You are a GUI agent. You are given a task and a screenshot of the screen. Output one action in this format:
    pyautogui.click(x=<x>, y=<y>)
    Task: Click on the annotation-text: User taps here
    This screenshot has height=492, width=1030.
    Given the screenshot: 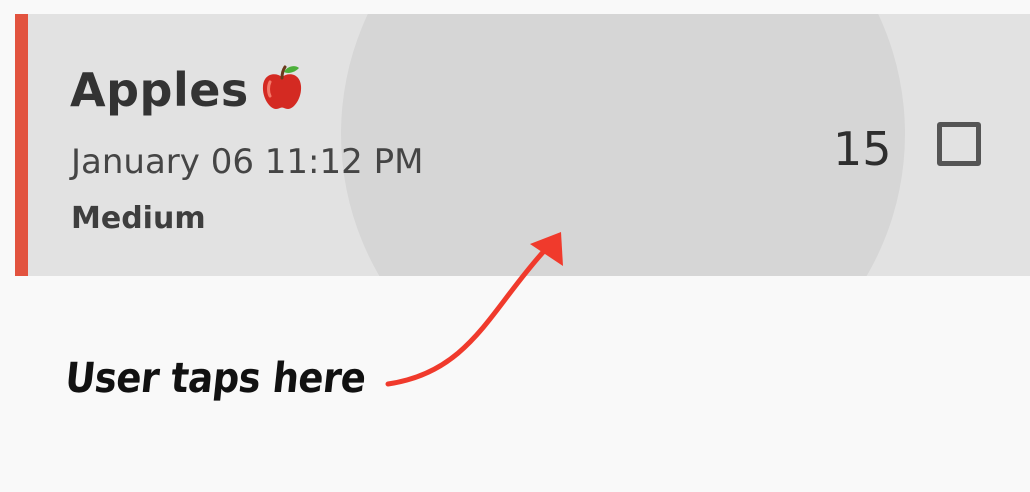 What is the action you would take?
    pyautogui.click(x=215, y=378)
    